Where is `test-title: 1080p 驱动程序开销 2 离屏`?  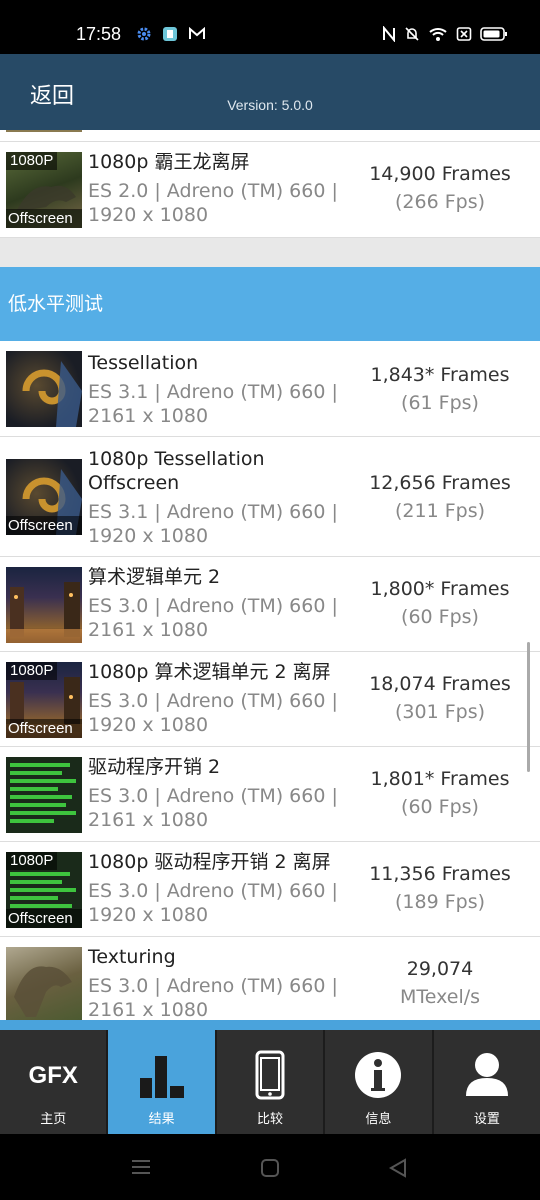 test-title: 1080p 驱动程序开销 2 离屏 is located at coordinates (209, 862).